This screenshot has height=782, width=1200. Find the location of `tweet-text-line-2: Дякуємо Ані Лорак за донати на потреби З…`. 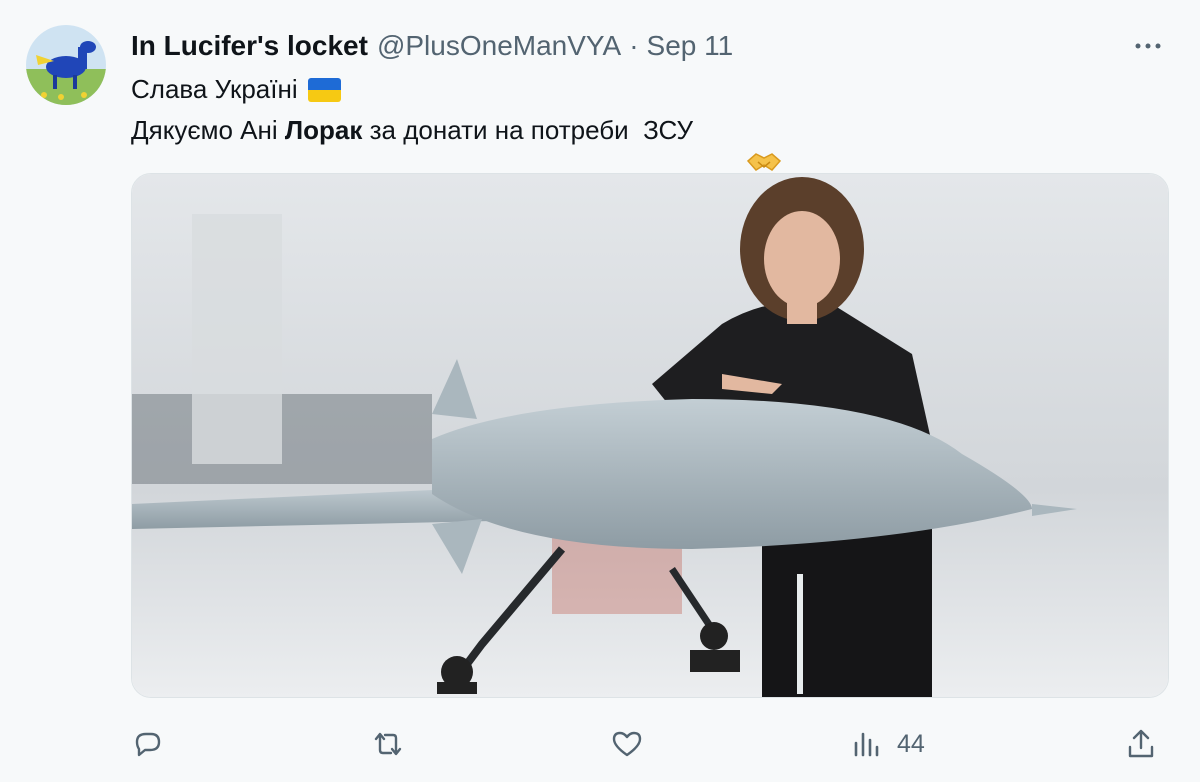

tweet-text-line-2: Дякуємо Ані Лорак за донати на потреби З… is located at coordinates (456, 143).